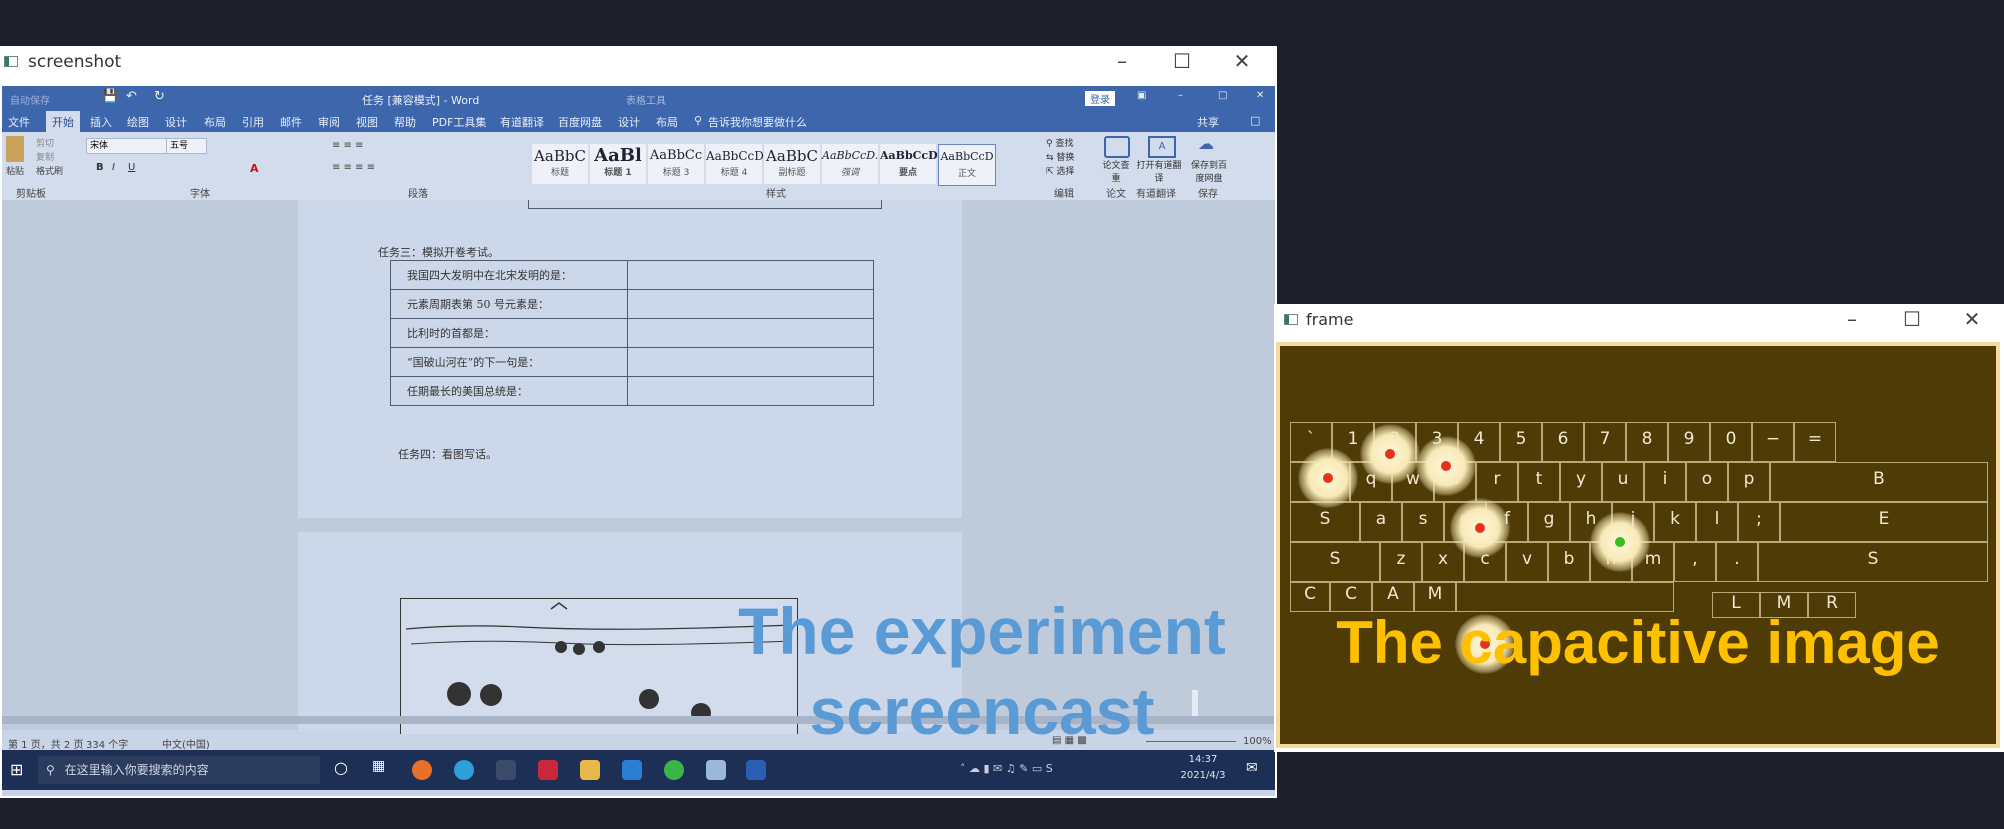 The width and height of the screenshot is (2004, 829). What do you see at coordinates (632, 304) in the screenshot?
I see `table-row: 元素周期表第 50 号元素是：` at bounding box center [632, 304].